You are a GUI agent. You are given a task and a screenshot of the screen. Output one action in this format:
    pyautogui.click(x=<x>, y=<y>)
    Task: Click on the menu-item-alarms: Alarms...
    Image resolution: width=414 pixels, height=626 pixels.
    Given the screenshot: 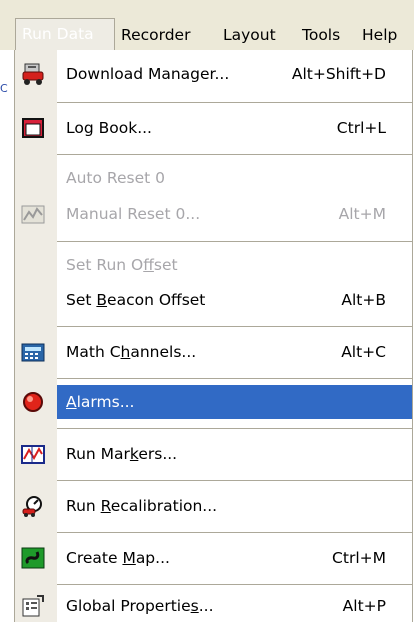 What is the action you would take?
    pyautogui.click(x=213, y=402)
    